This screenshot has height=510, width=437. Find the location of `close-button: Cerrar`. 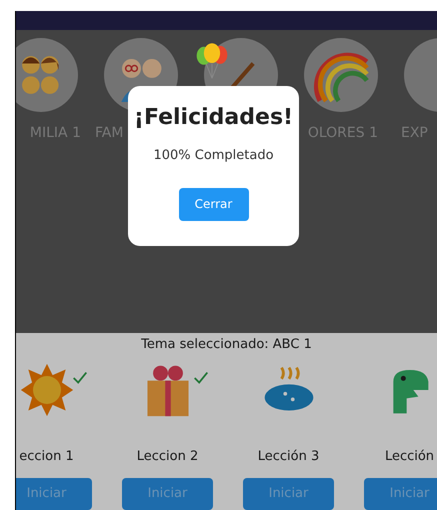

close-button: Cerrar is located at coordinates (213, 204).